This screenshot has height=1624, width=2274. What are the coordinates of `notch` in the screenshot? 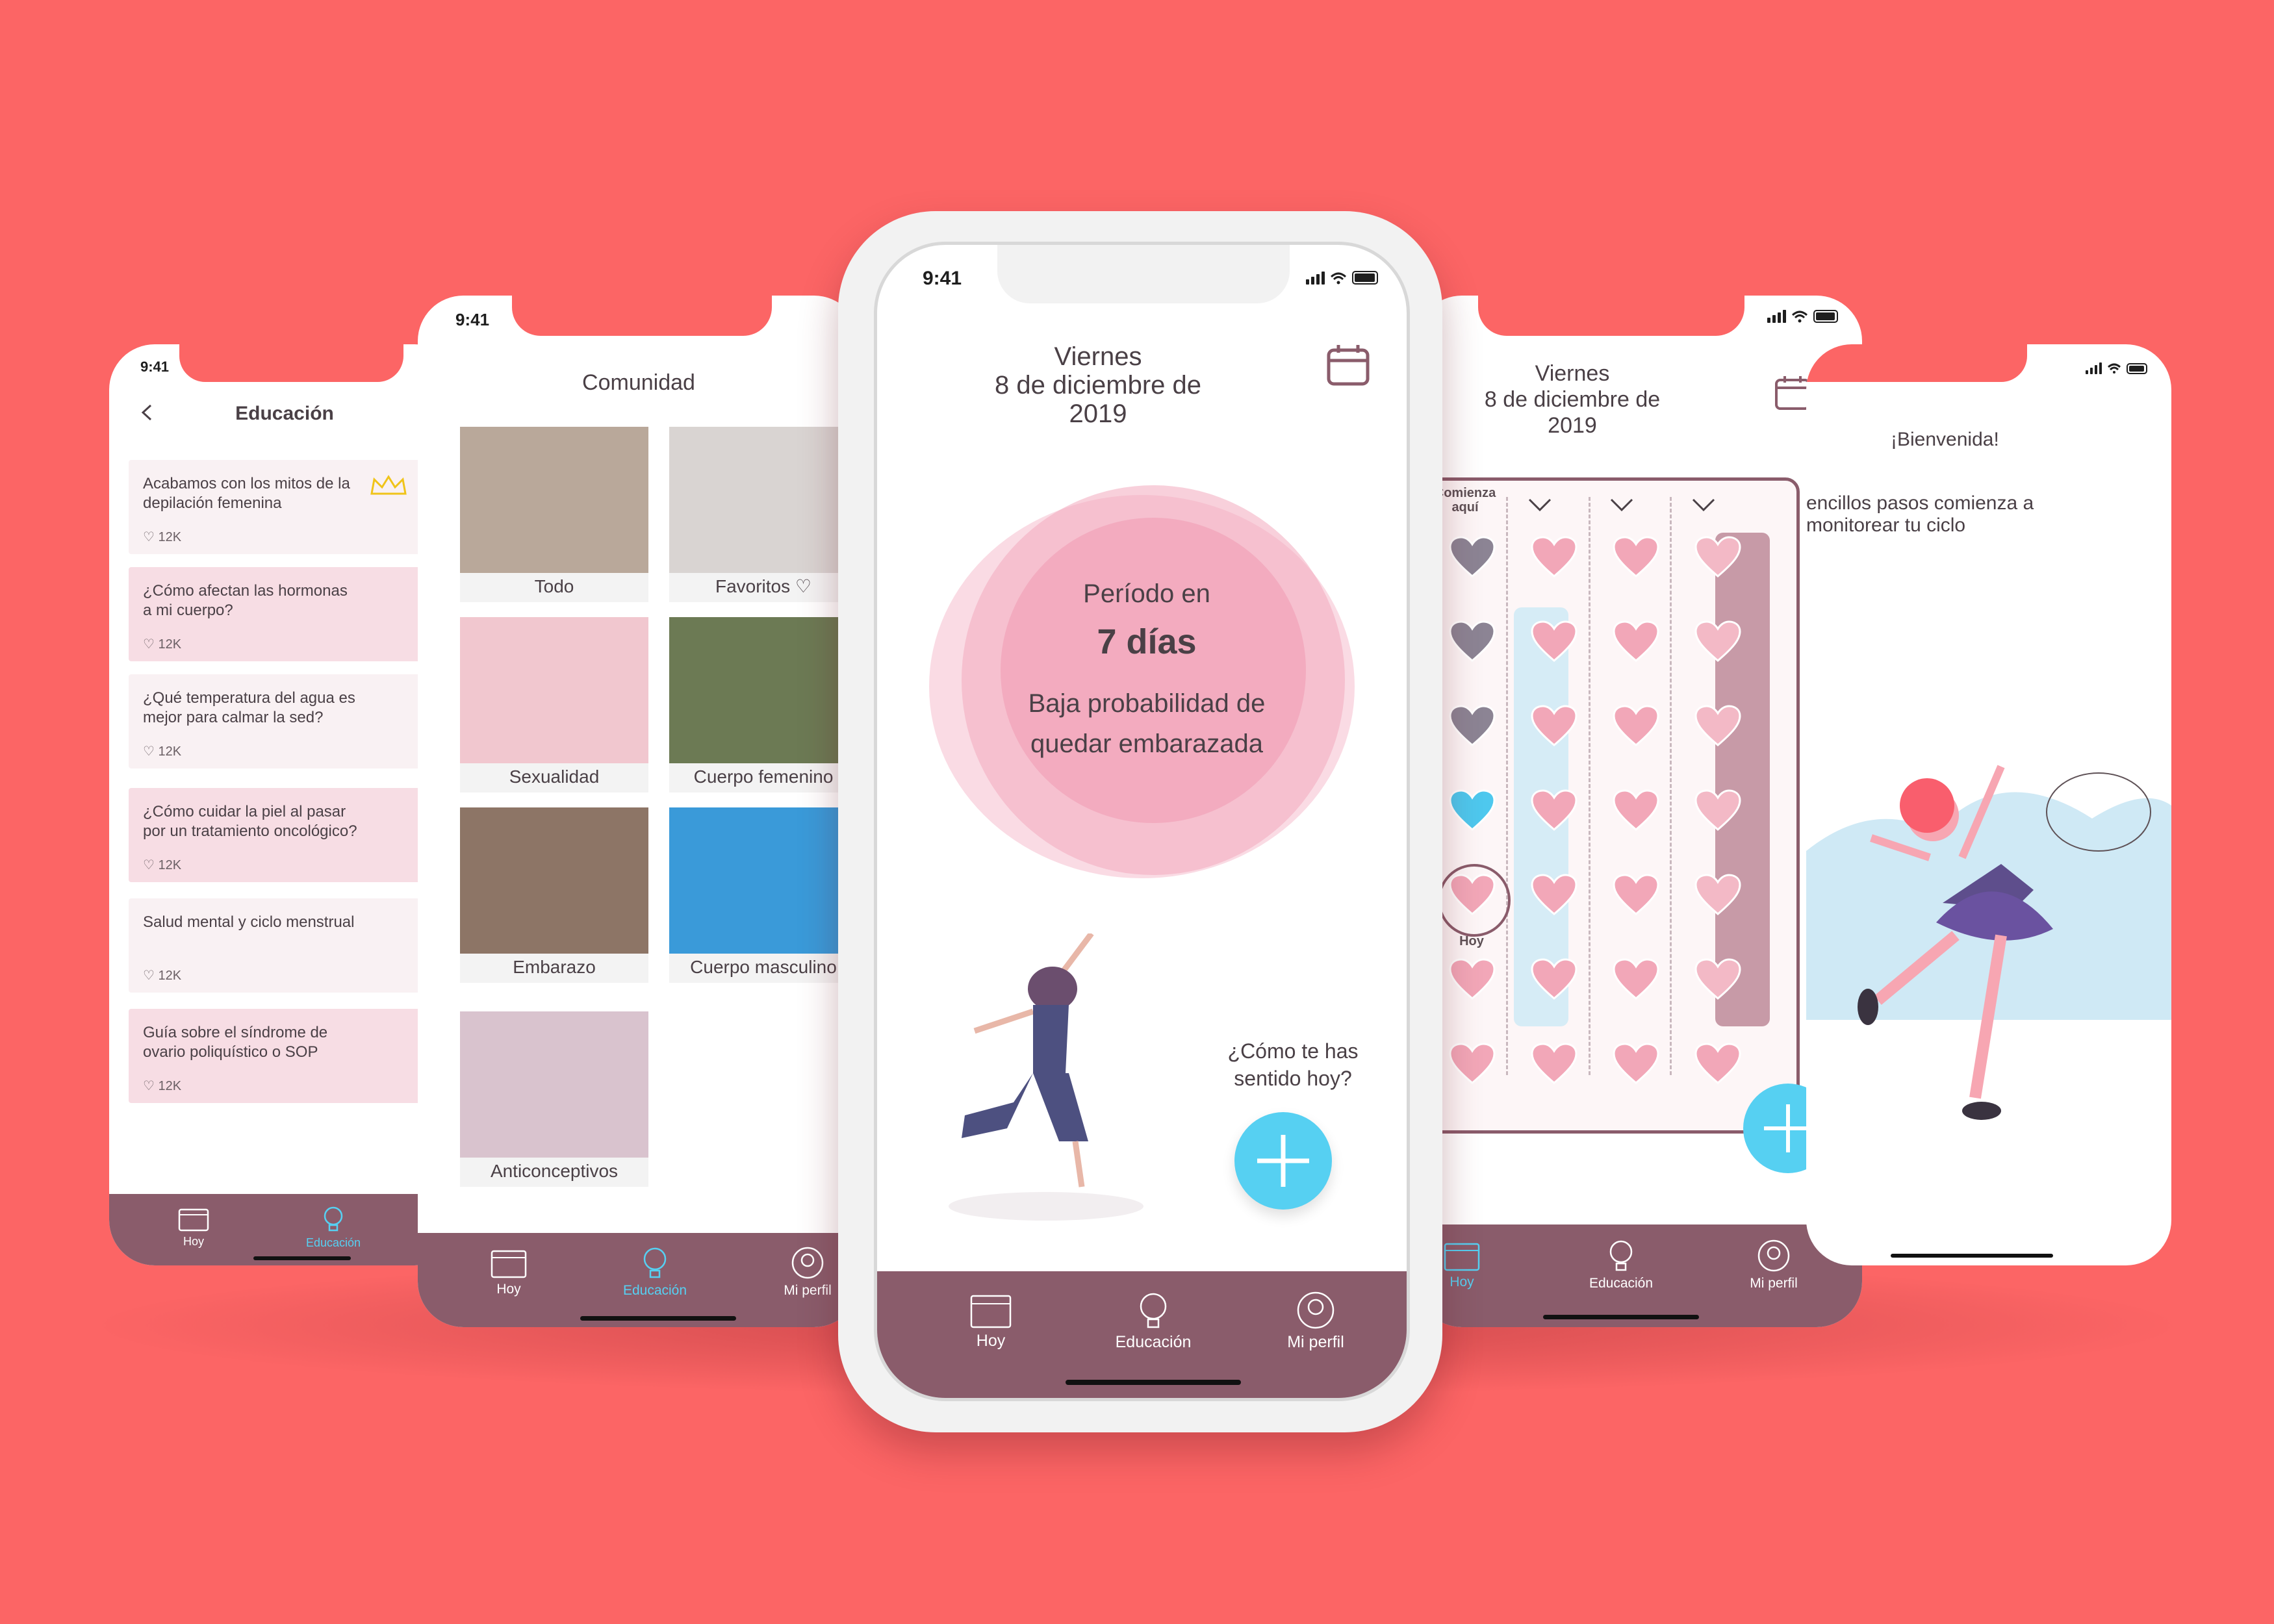 It's located at (642, 316).